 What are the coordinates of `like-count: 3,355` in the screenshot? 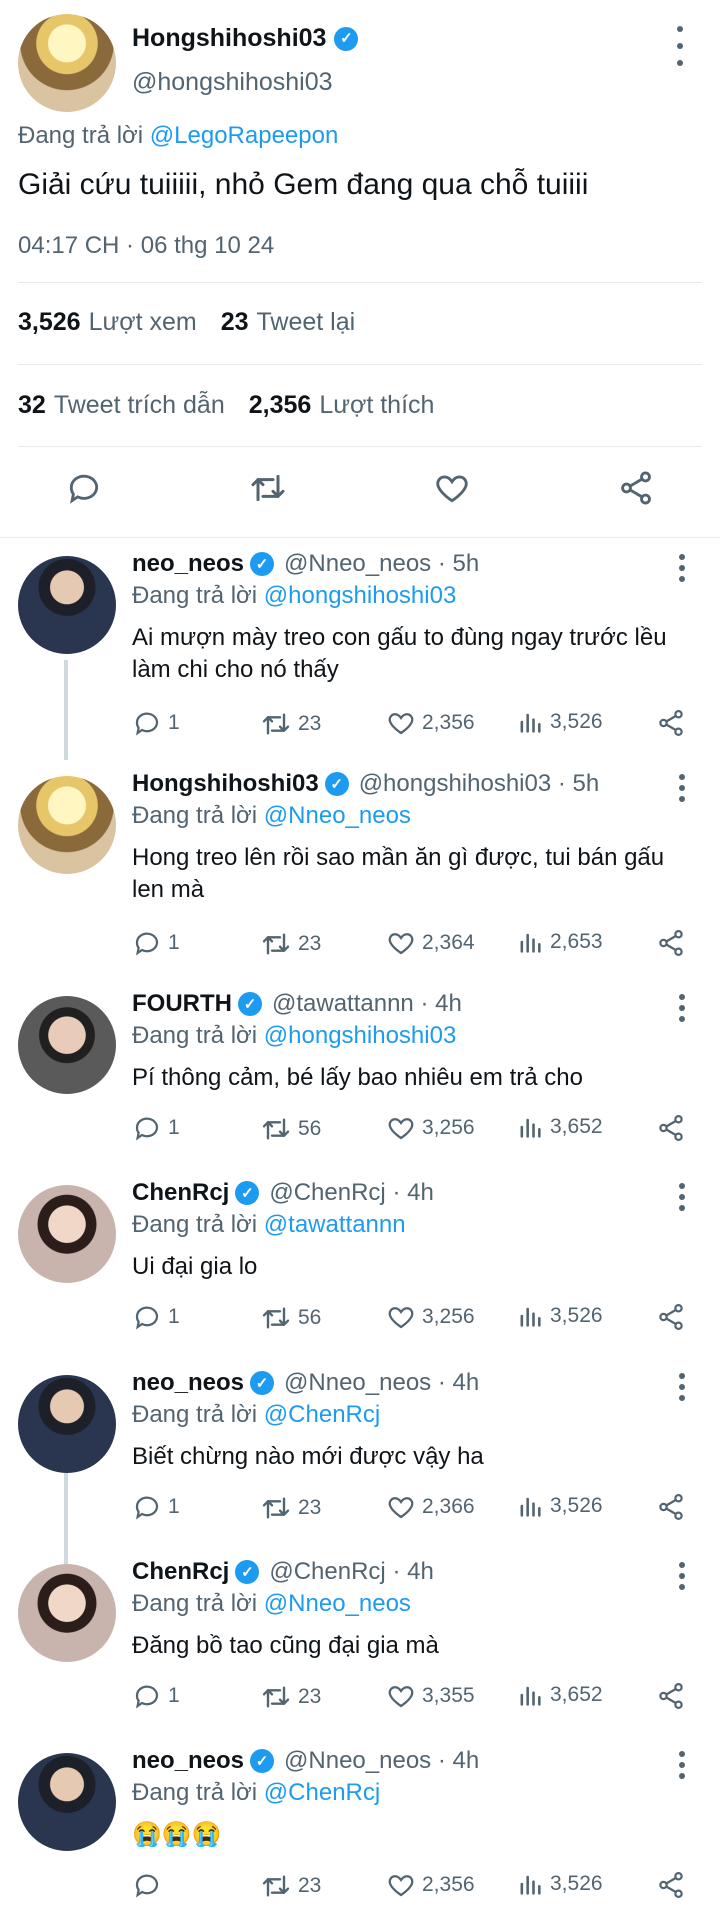 It's located at (430, 1696).